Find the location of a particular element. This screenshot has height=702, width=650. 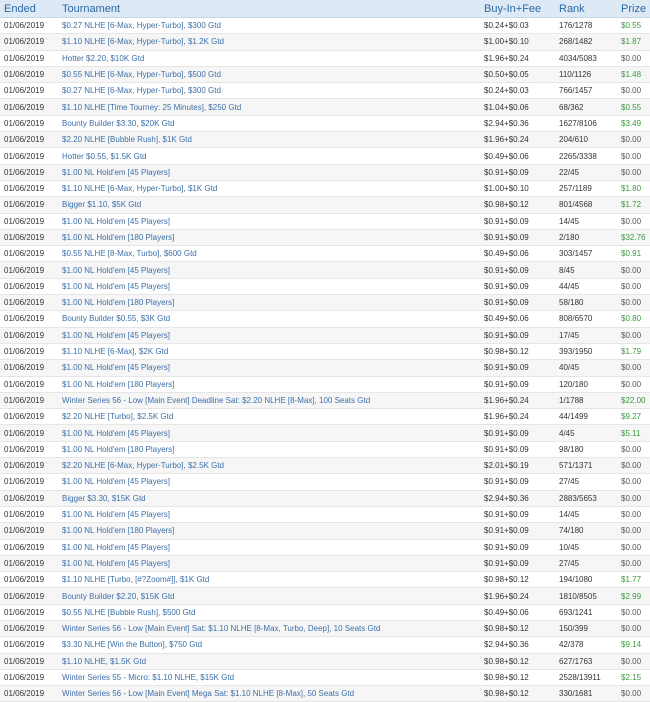

column-header-rank: Rank is located at coordinates (586, 9).